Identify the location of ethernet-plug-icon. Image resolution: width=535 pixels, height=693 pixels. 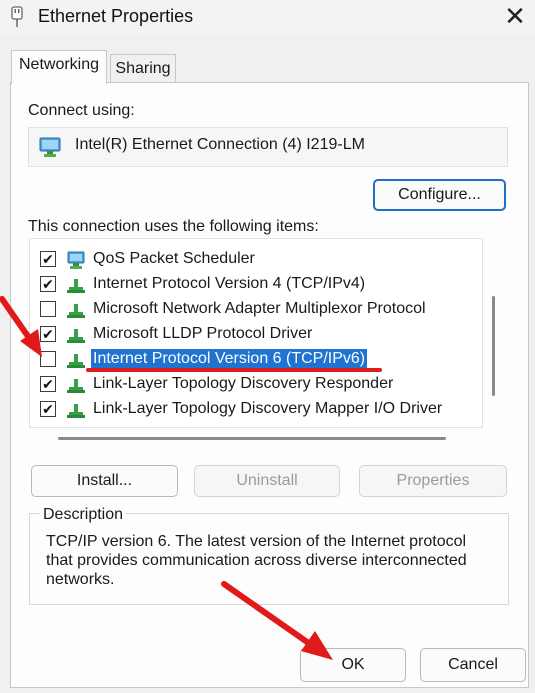
(17, 16).